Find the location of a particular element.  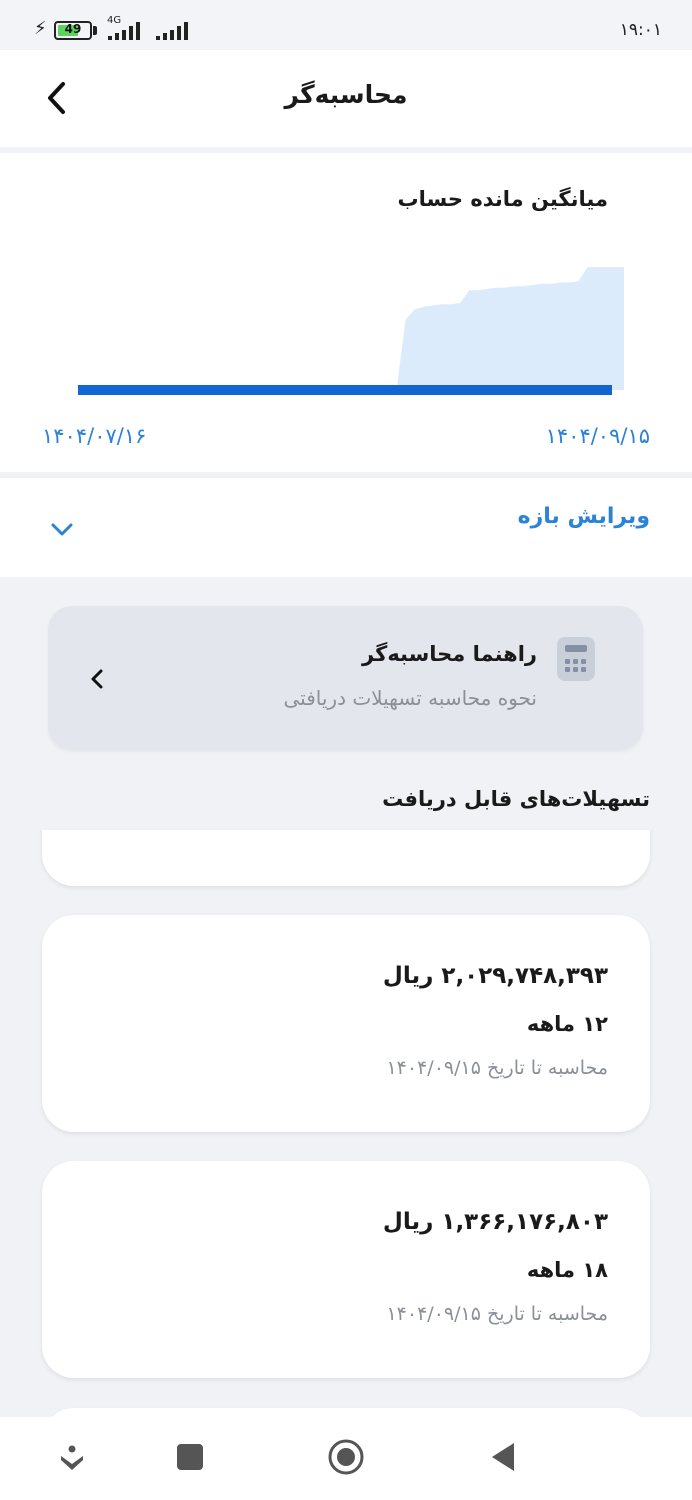

calculator-icon is located at coordinates (576, 659).